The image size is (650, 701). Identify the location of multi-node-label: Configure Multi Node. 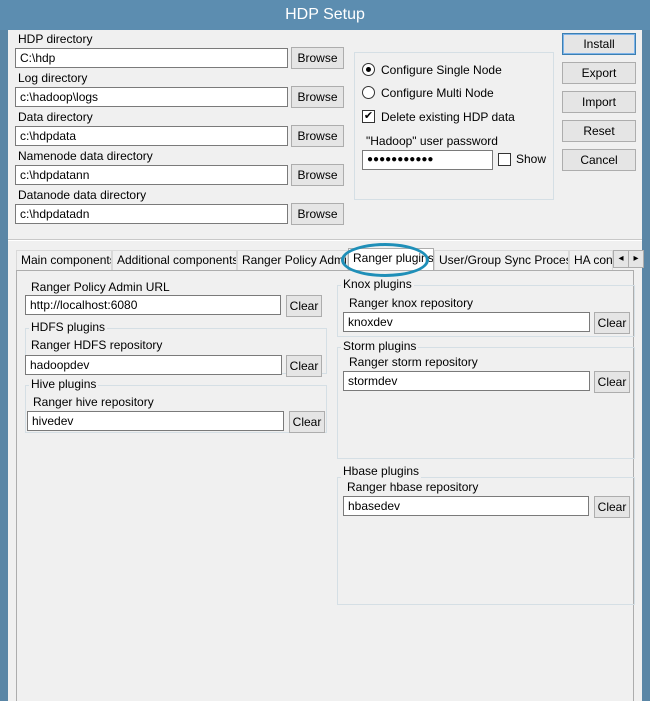
(437, 93).